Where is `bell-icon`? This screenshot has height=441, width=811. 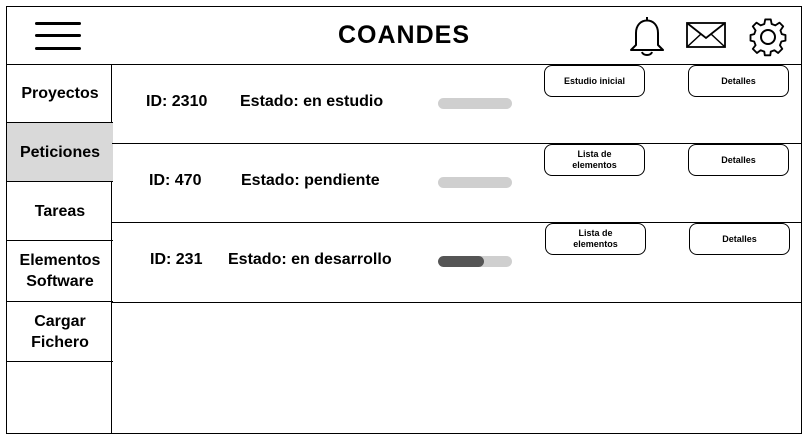
bell-icon is located at coordinates (647, 36).